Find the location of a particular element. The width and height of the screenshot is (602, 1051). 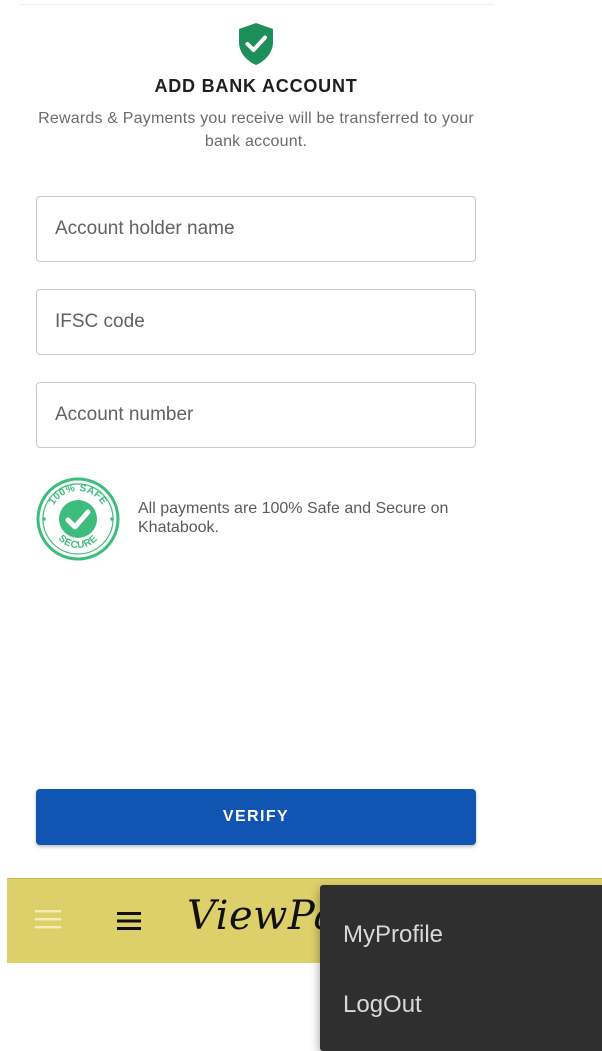

menu-item-logout: LogOut is located at coordinates (382, 1005).